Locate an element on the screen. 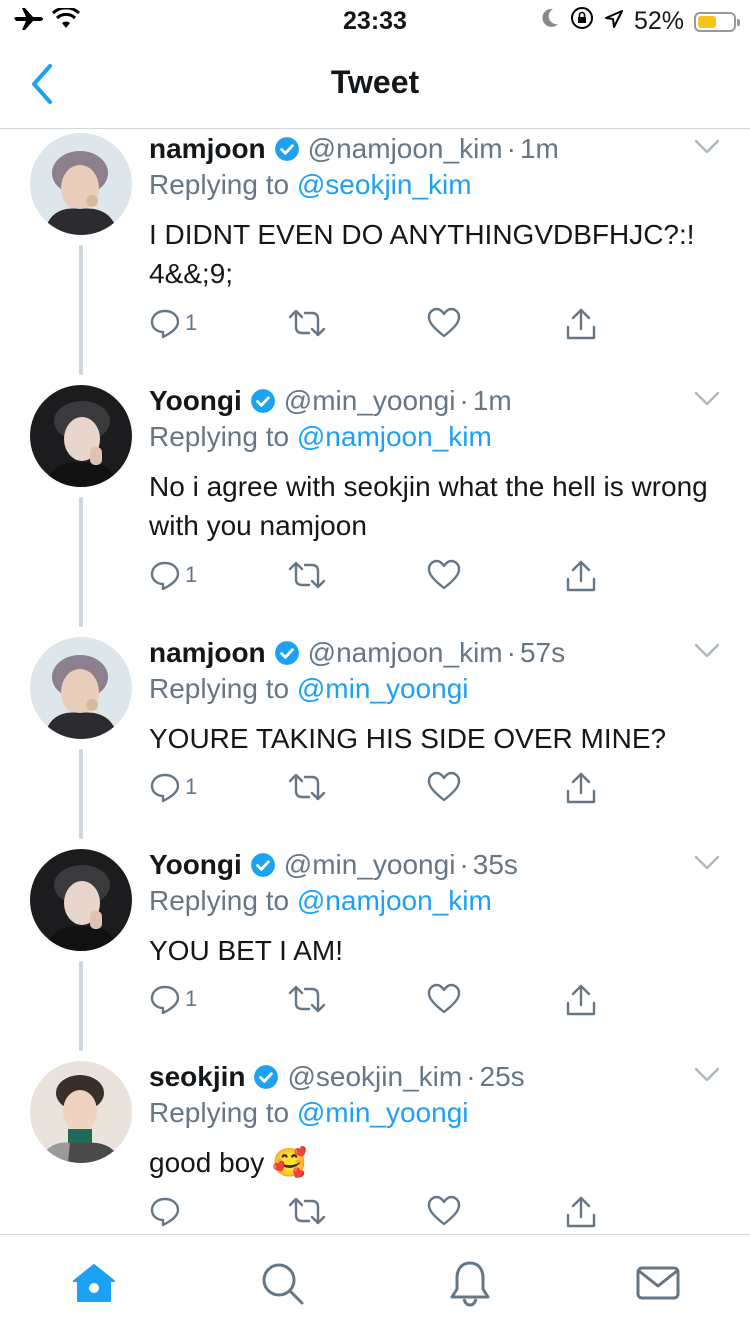  reply-button is located at coordinates (167, 1211).